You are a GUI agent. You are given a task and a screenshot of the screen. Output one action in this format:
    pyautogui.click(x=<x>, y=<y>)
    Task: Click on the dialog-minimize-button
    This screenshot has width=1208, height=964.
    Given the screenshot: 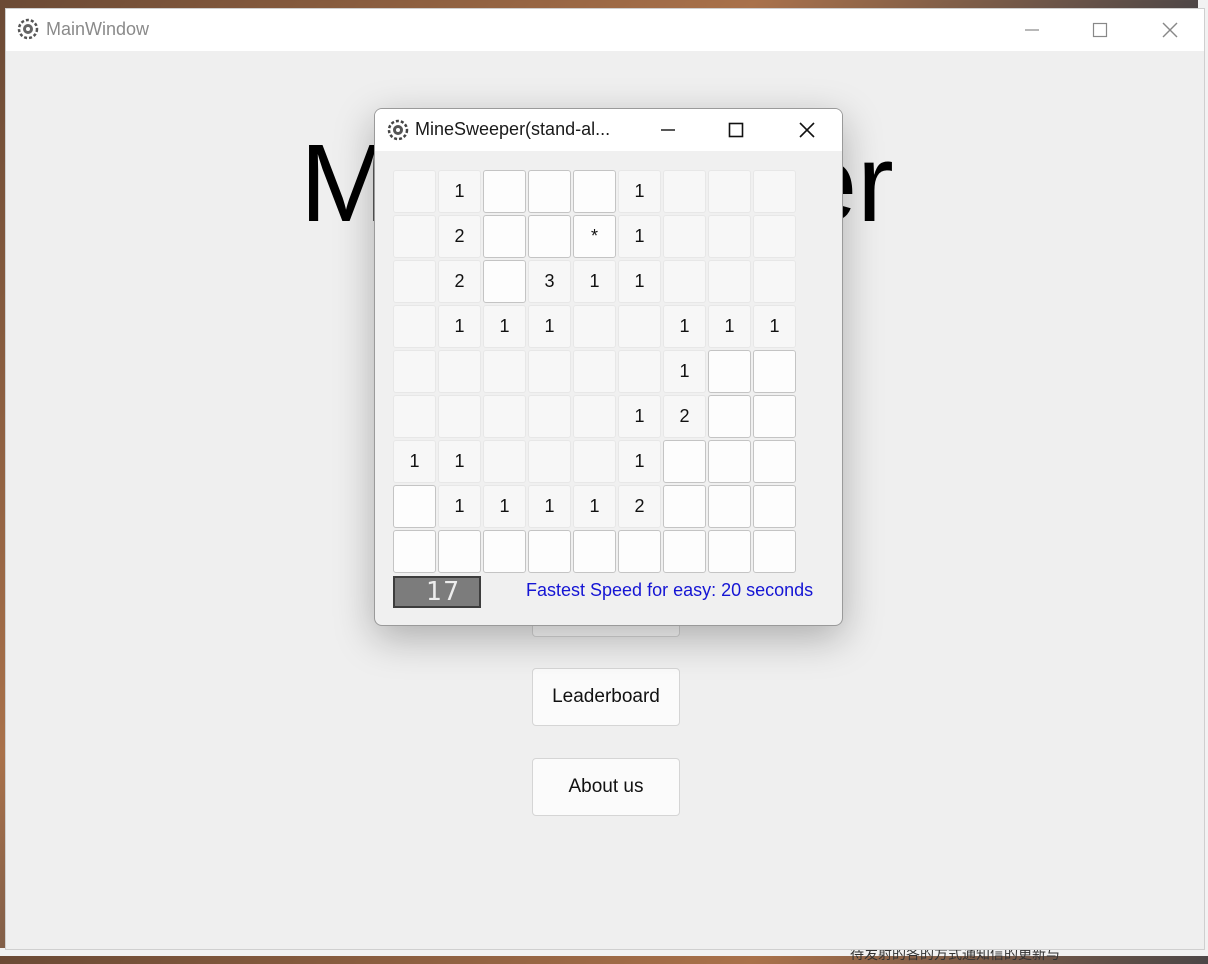 What is the action you would take?
    pyautogui.click(x=668, y=130)
    